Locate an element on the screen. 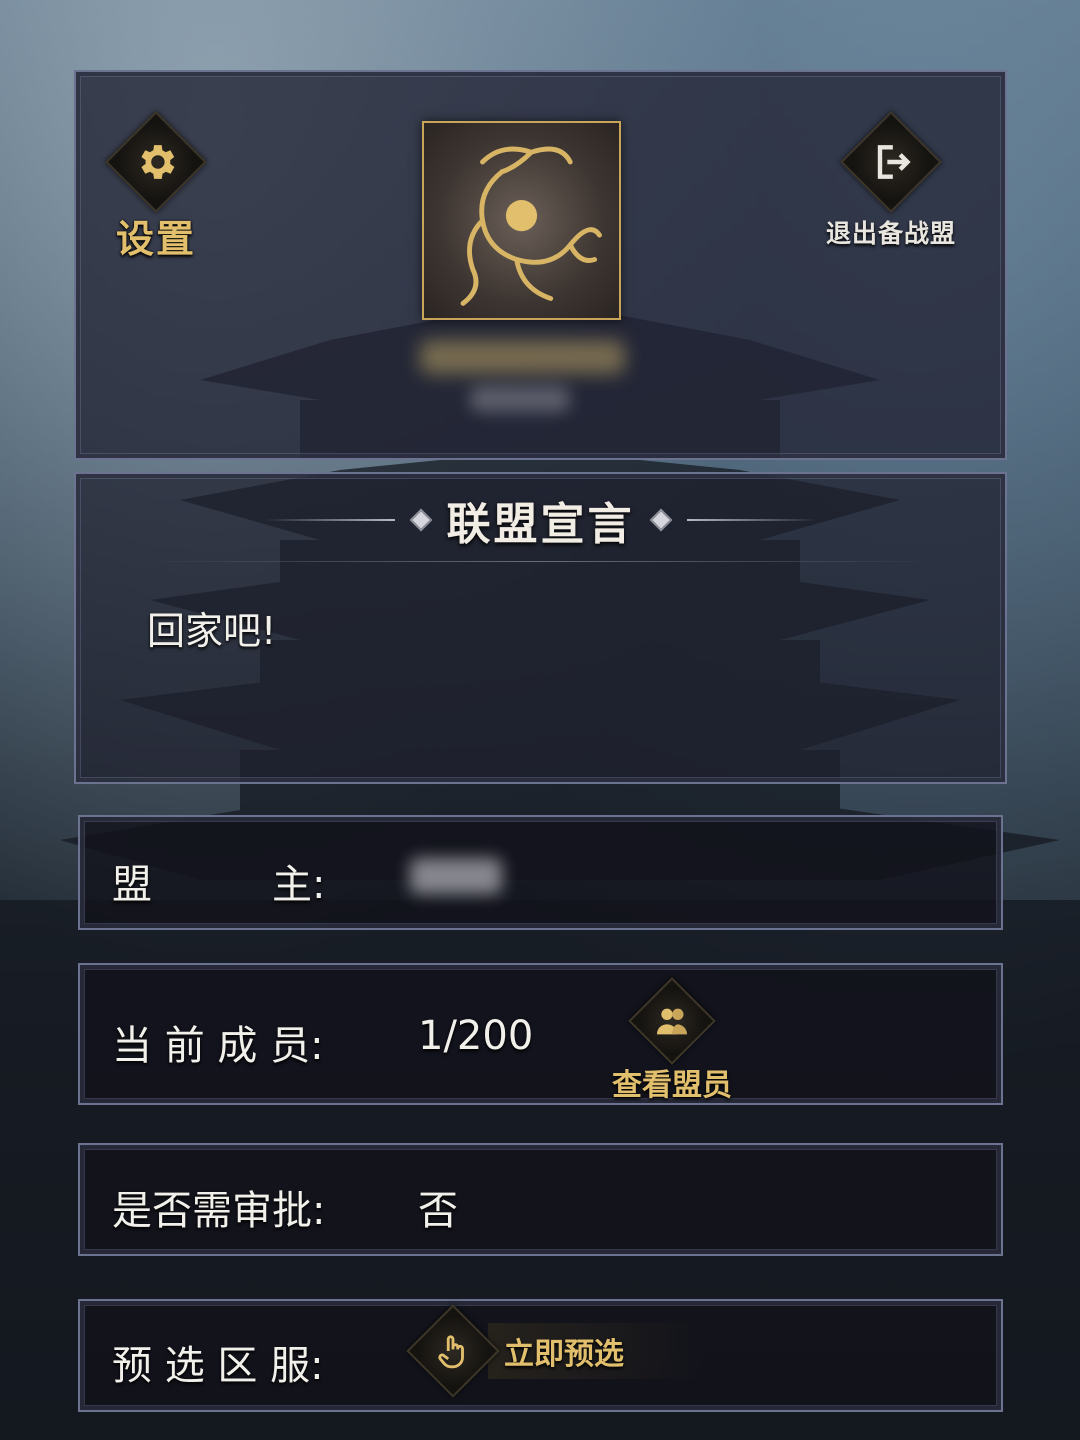 The height and width of the screenshot is (1440, 1080). view-members-label: 查看盟员 is located at coordinates (672, 1085).